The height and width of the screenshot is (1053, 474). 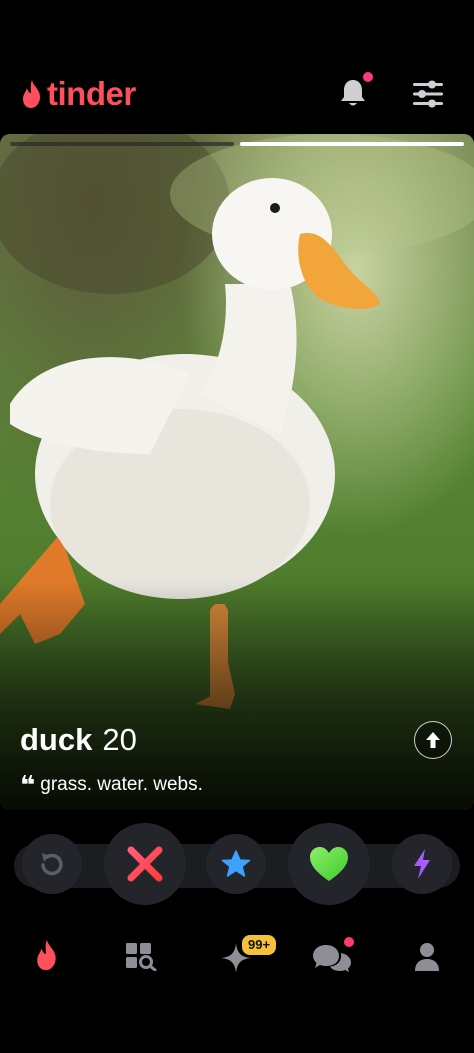 What do you see at coordinates (427, 957) in the screenshot?
I see `tab-profile-icon` at bounding box center [427, 957].